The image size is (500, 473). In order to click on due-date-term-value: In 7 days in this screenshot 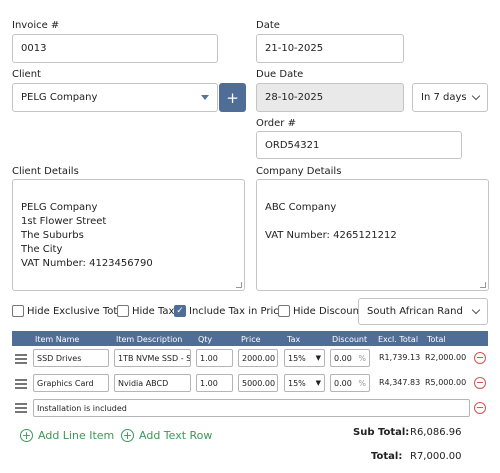, I will do `click(444, 97)`.